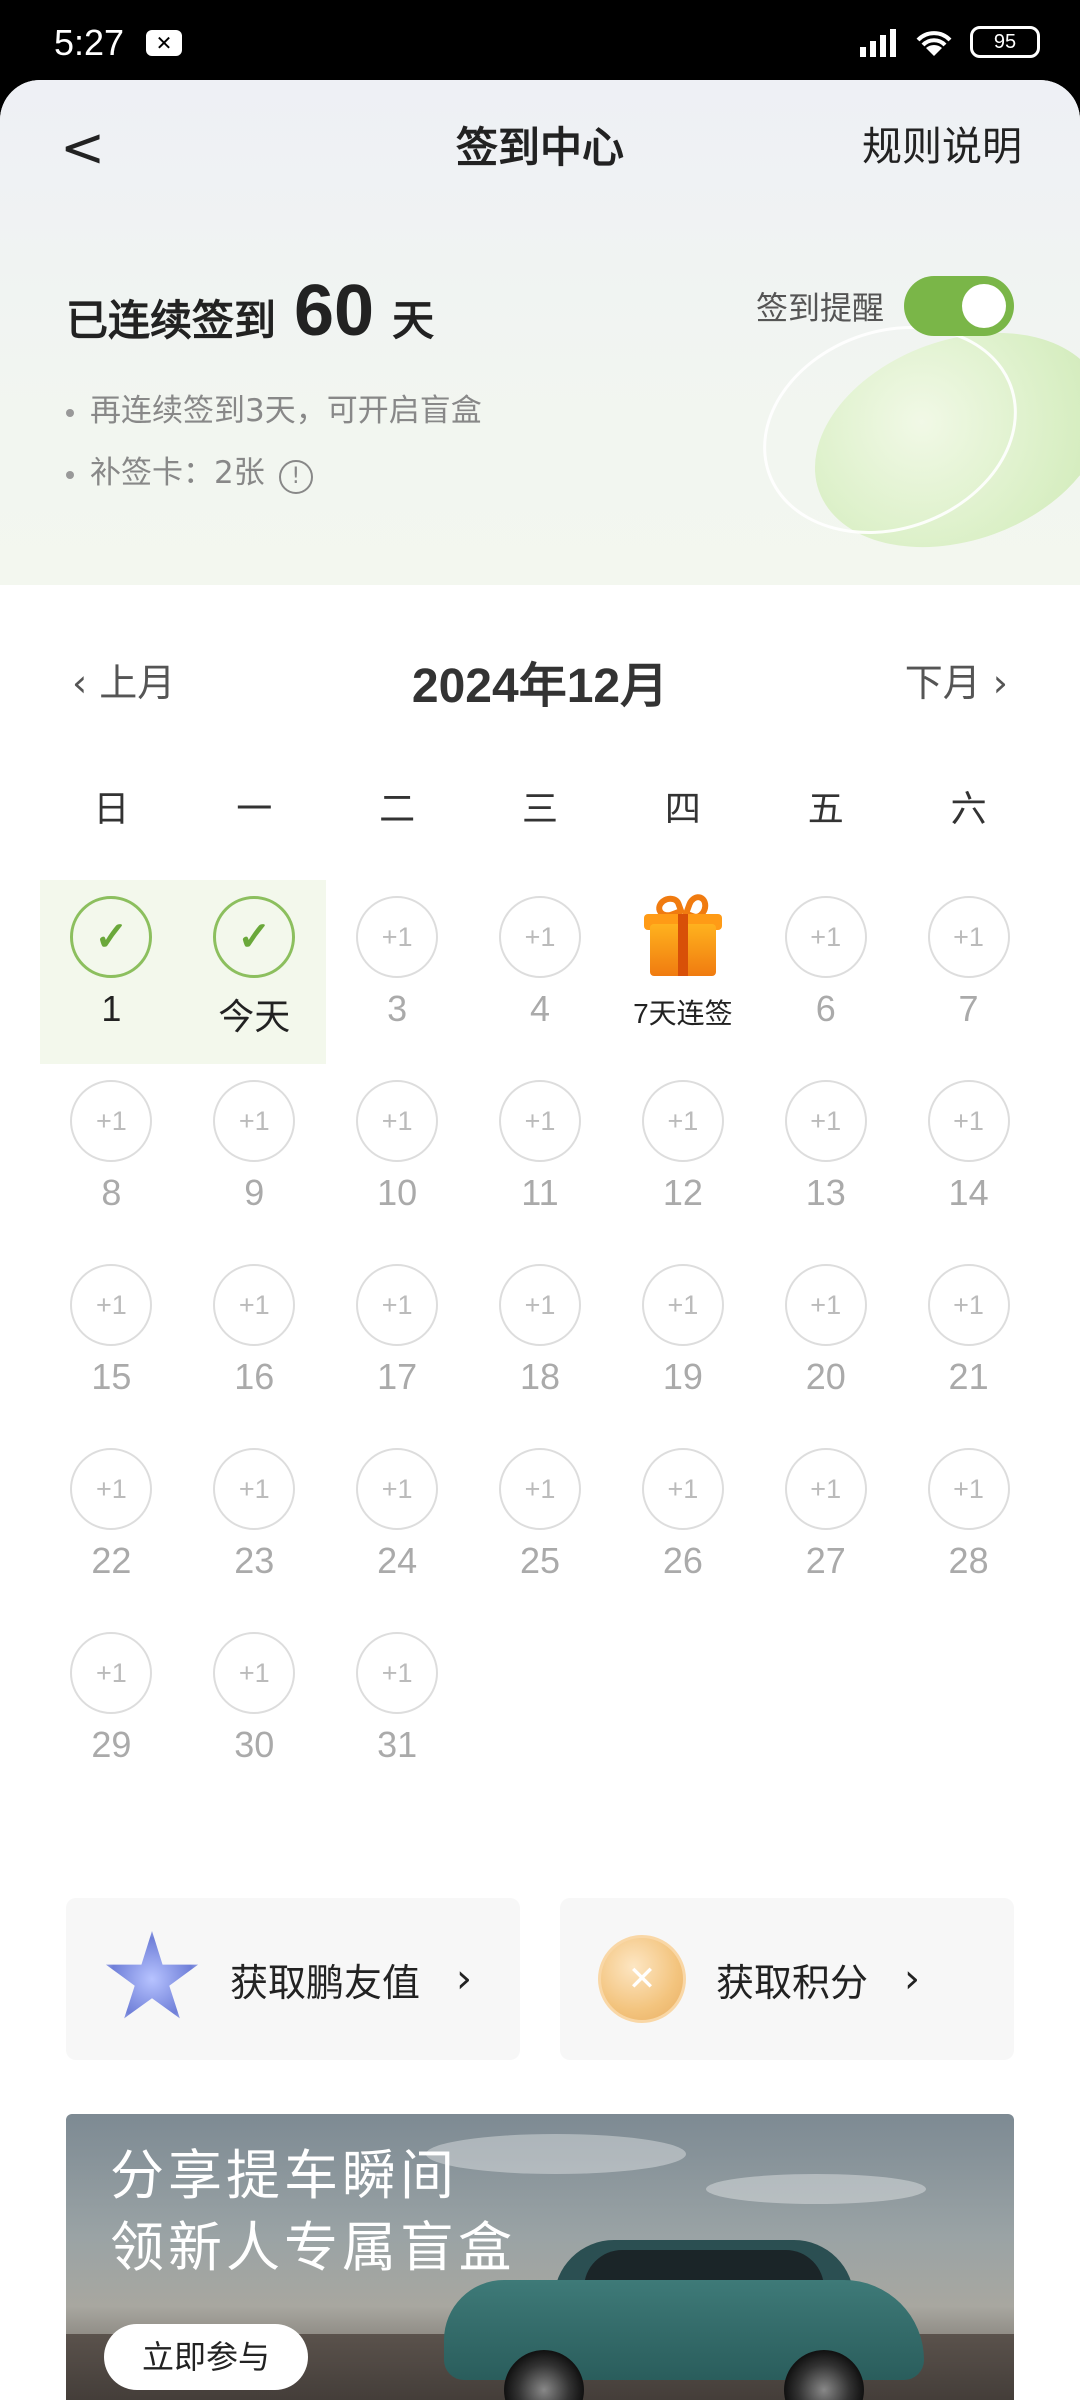 Image resolution: width=1080 pixels, height=2400 pixels. Describe the element at coordinates (819, 308) in the screenshot. I see `reminder-label: 签到提醒` at that location.